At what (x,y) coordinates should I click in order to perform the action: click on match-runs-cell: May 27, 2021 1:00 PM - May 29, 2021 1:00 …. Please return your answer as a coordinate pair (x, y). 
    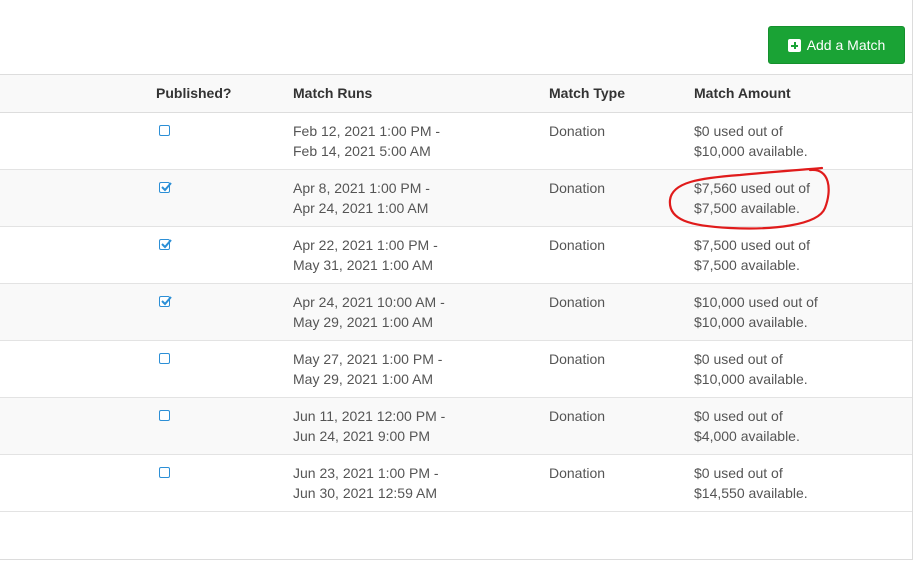
    Looking at the image, I should click on (367, 369).